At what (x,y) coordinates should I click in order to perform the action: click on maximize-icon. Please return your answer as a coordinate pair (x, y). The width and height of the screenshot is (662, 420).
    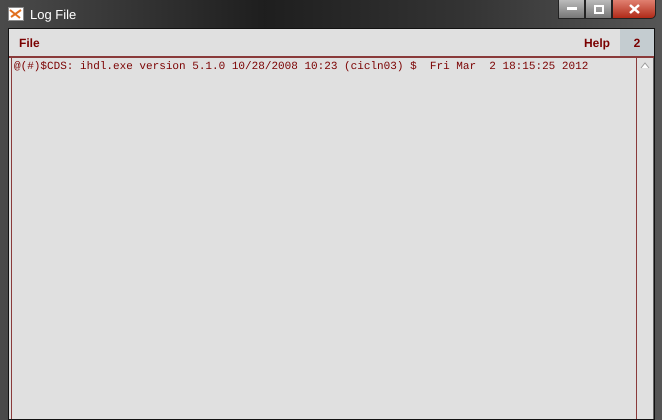
    Looking at the image, I should click on (599, 9).